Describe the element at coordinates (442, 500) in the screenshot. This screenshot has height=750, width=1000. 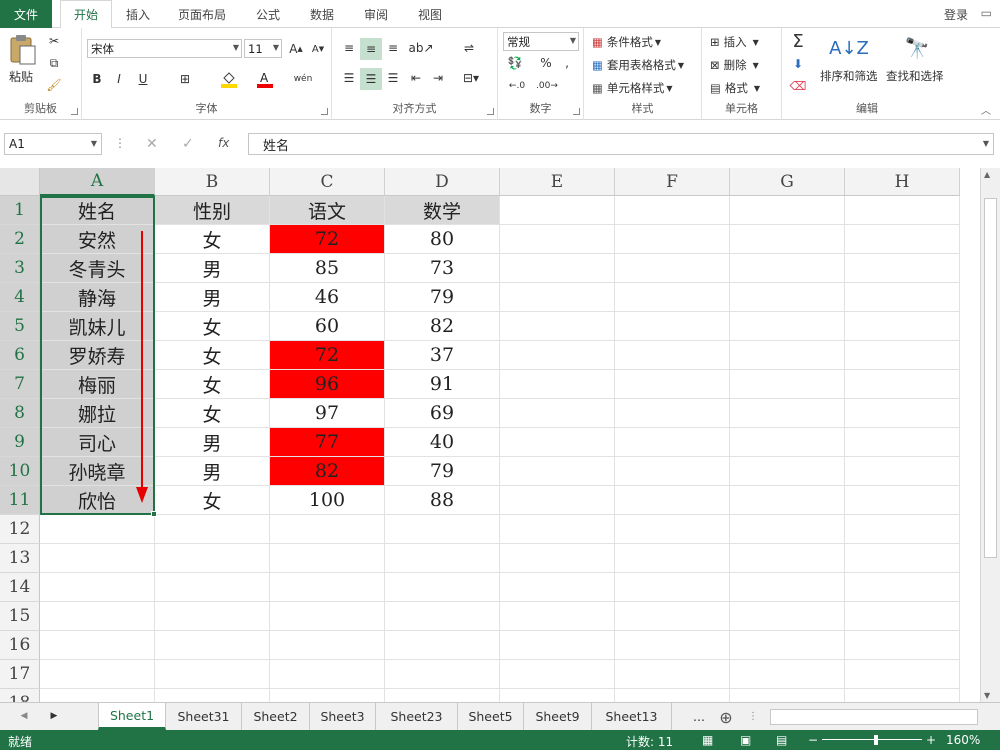
I see `cell-d11: 88` at that location.